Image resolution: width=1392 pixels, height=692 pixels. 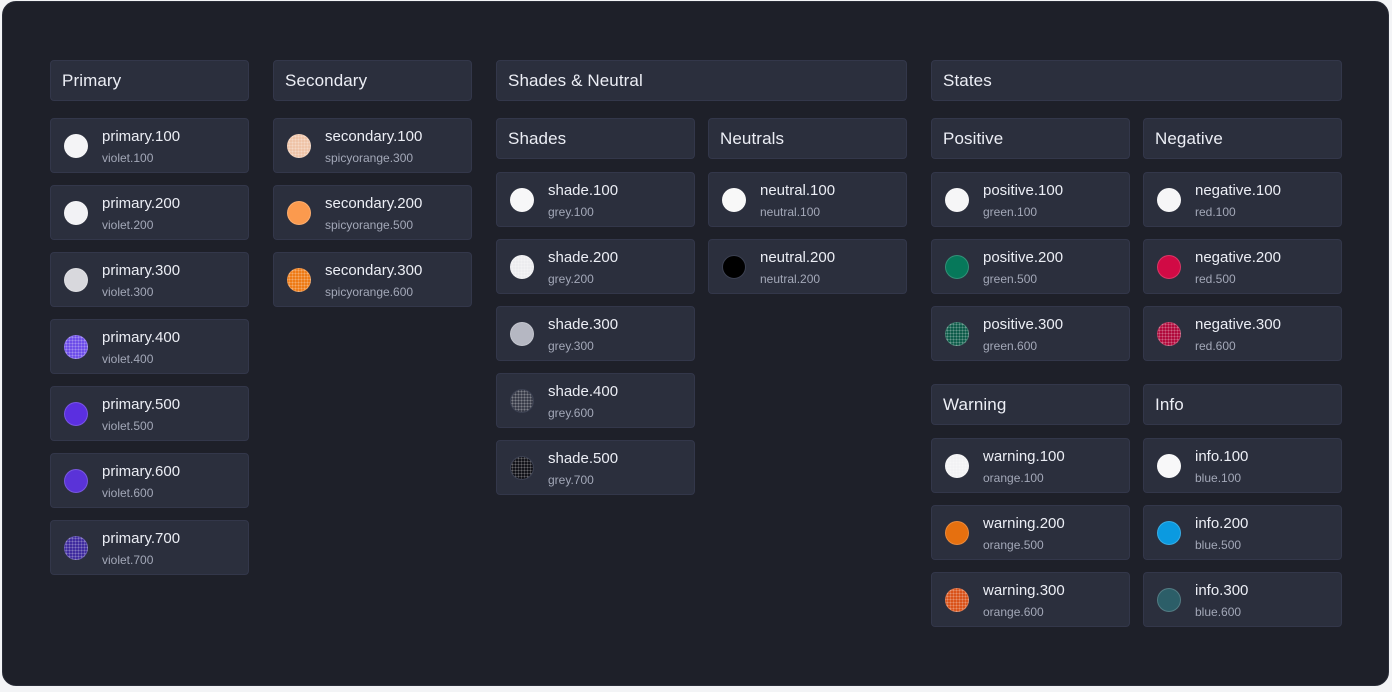 What do you see at coordinates (149, 413) in the screenshot?
I see `color-token-card: primary.500 violet.500` at bounding box center [149, 413].